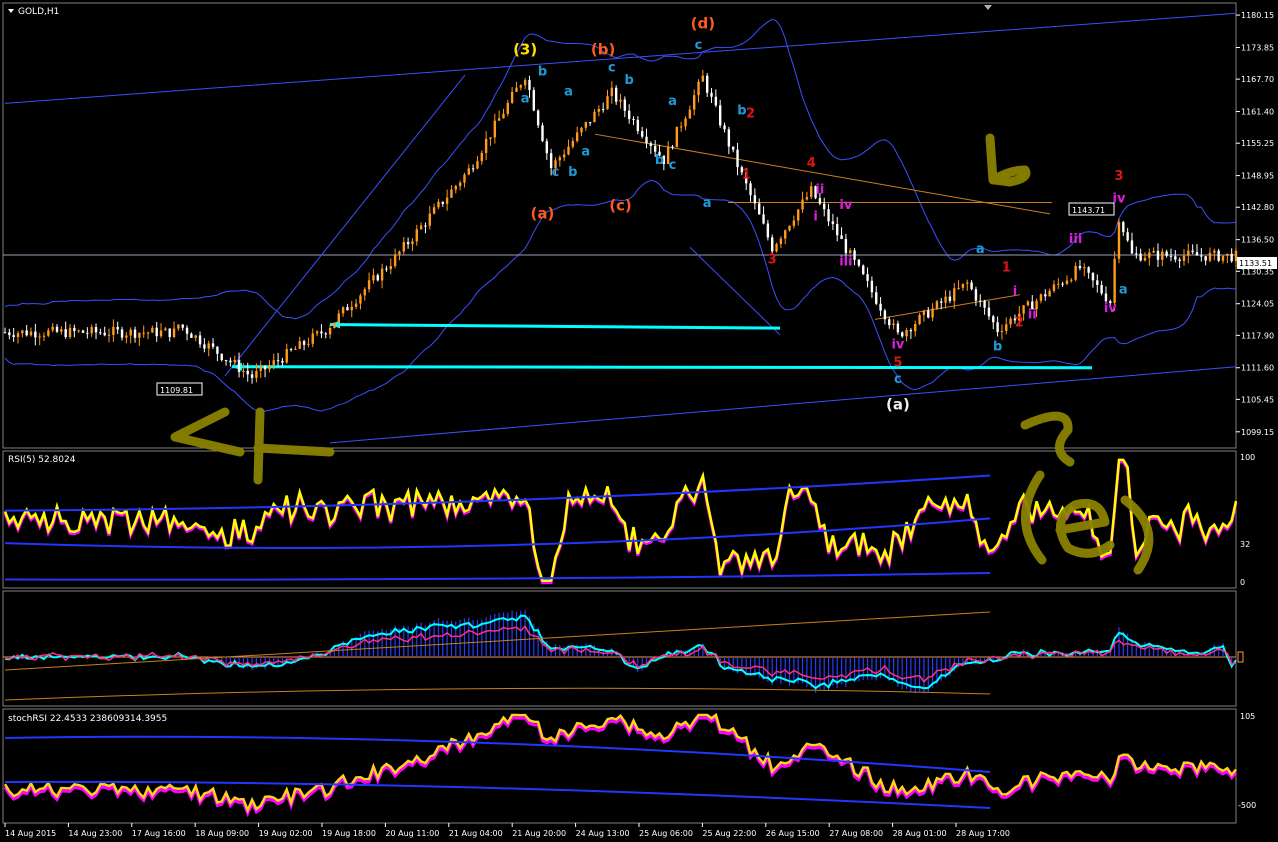  Describe the element at coordinates (11, 11) in the screenshot. I see `dropdown-triangle-icon` at that location.